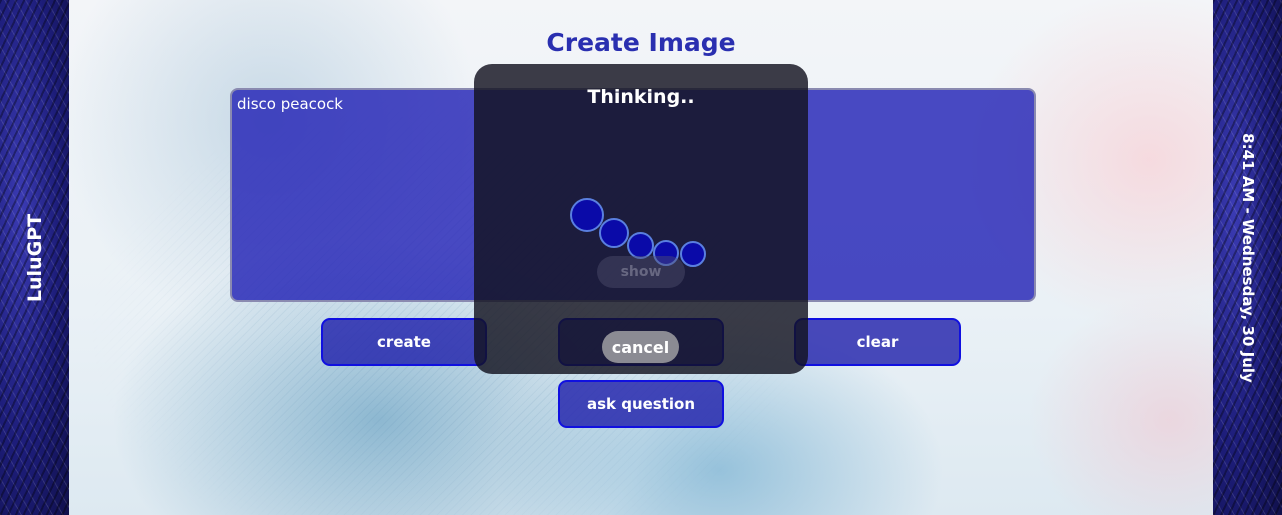 The height and width of the screenshot is (515, 1282). What do you see at coordinates (404, 342) in the screenshot?
I see `create-button: create` at bounding box center [404, 342].